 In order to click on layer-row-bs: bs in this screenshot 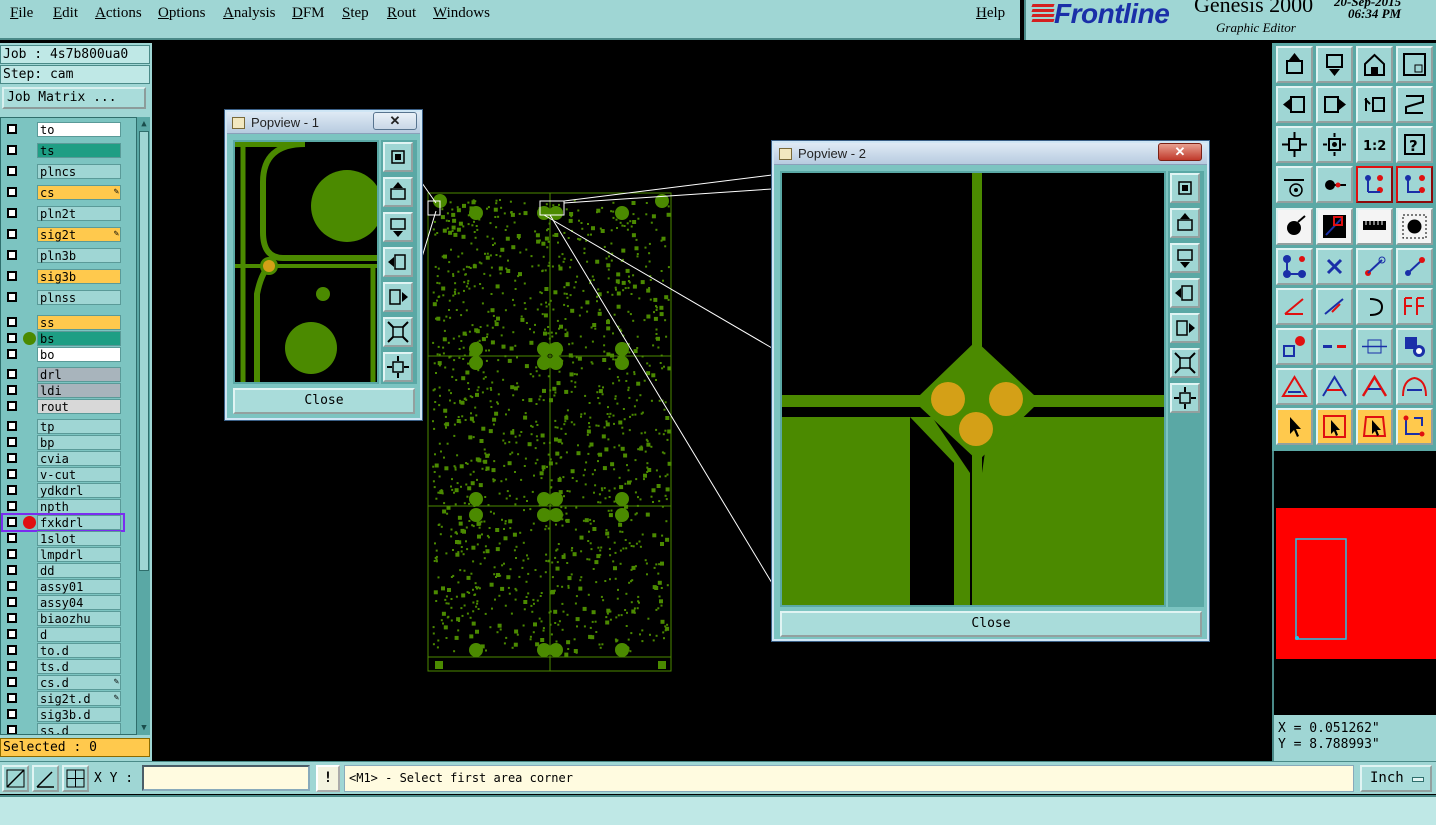, I will do `click(63, 338)`.